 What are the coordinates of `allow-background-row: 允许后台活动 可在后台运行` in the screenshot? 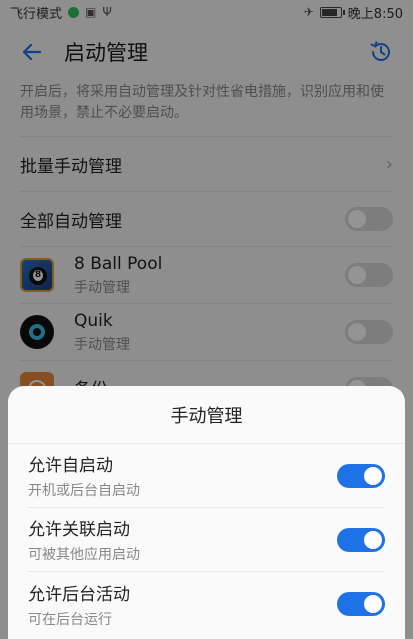 It's located at (206, 604).